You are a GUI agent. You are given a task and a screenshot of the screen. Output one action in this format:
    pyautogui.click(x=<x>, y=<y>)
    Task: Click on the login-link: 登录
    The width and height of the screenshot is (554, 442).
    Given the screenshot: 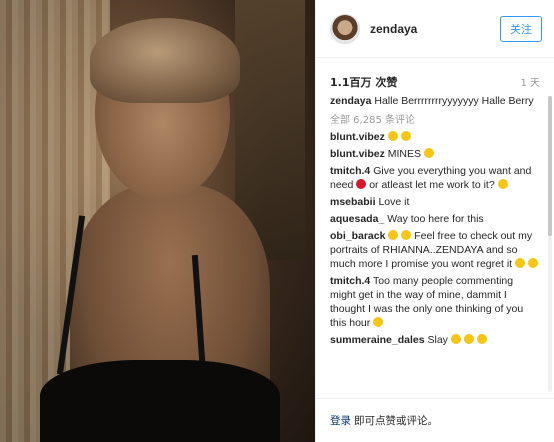 What is the action you would take?
    pyautogui.click(x=340, y=420)
    